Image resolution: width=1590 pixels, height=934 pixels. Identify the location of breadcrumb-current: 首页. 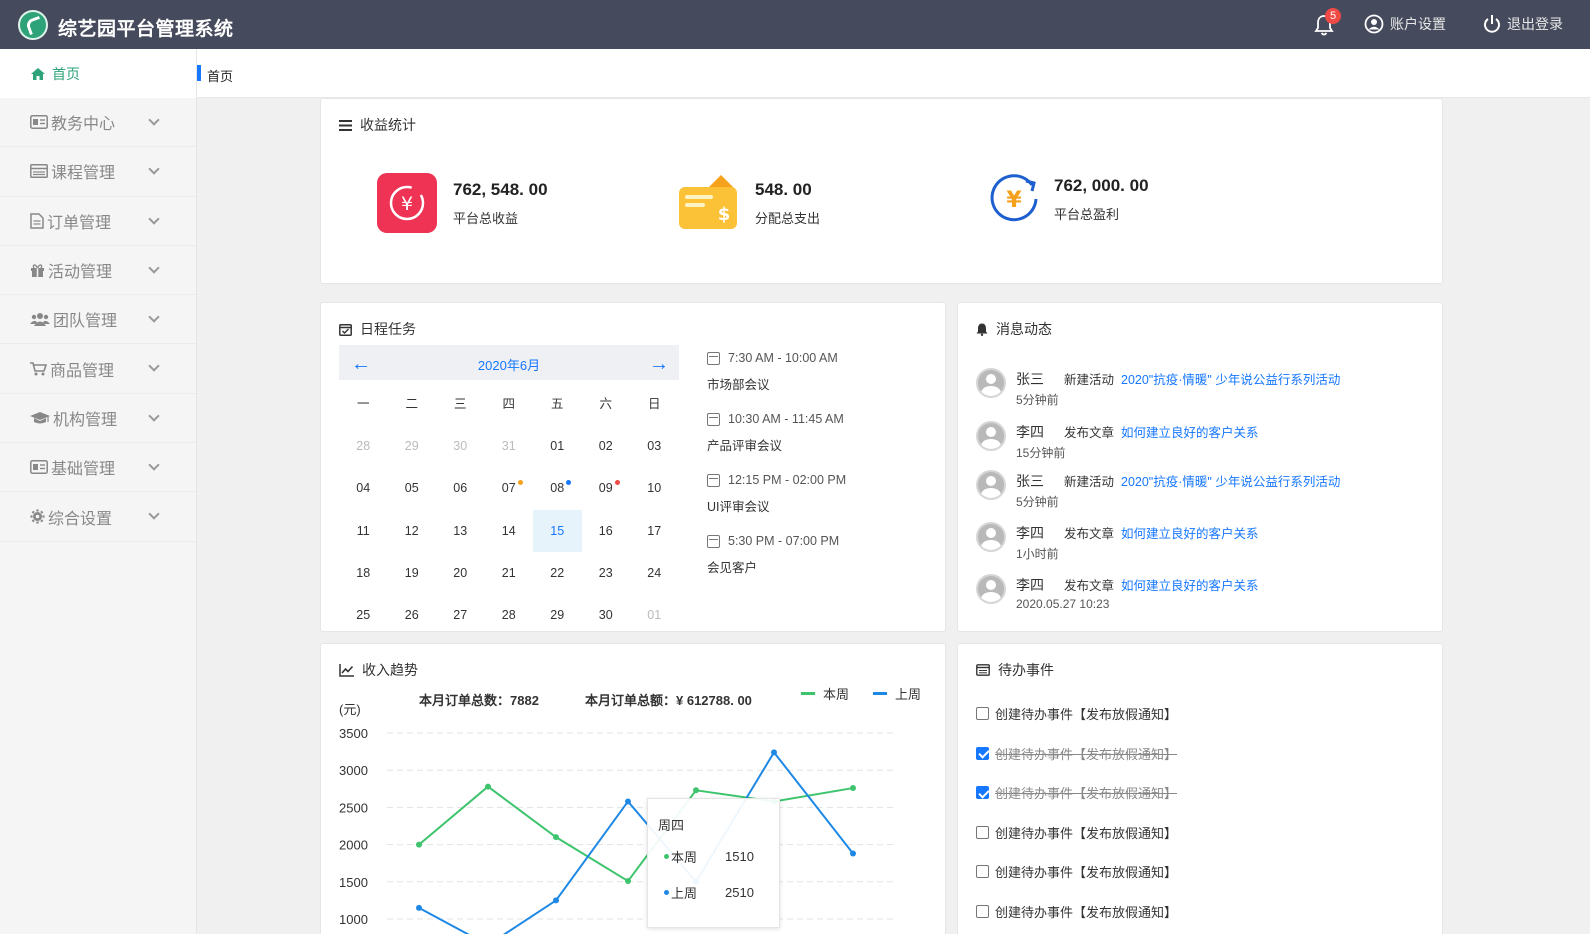
(220, 75).